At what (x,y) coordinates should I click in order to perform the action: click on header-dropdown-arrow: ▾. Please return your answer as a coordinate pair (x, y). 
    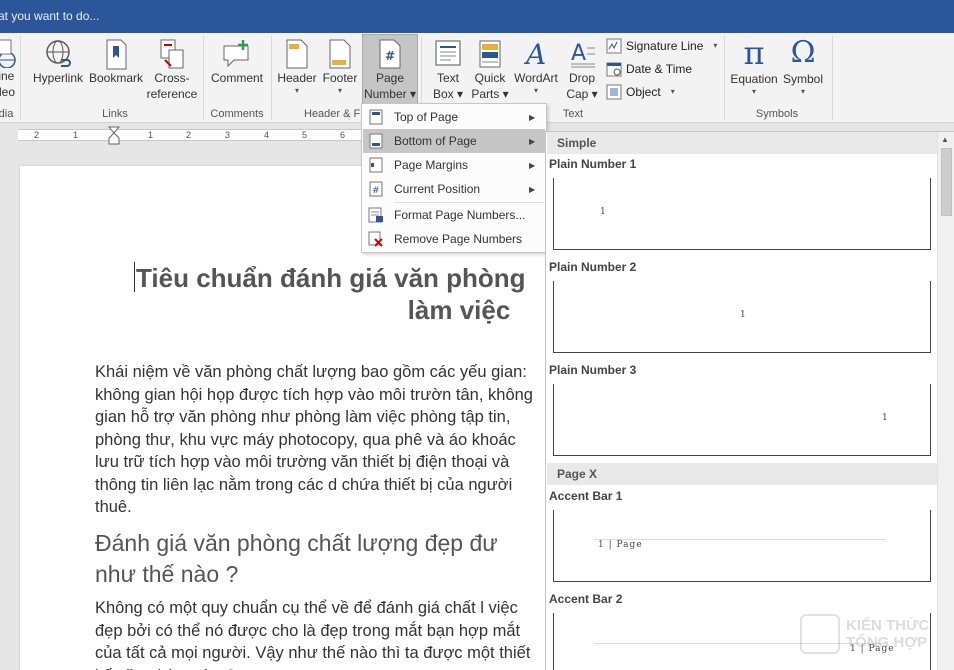
    Looking at the image, I should click on (297, 91).